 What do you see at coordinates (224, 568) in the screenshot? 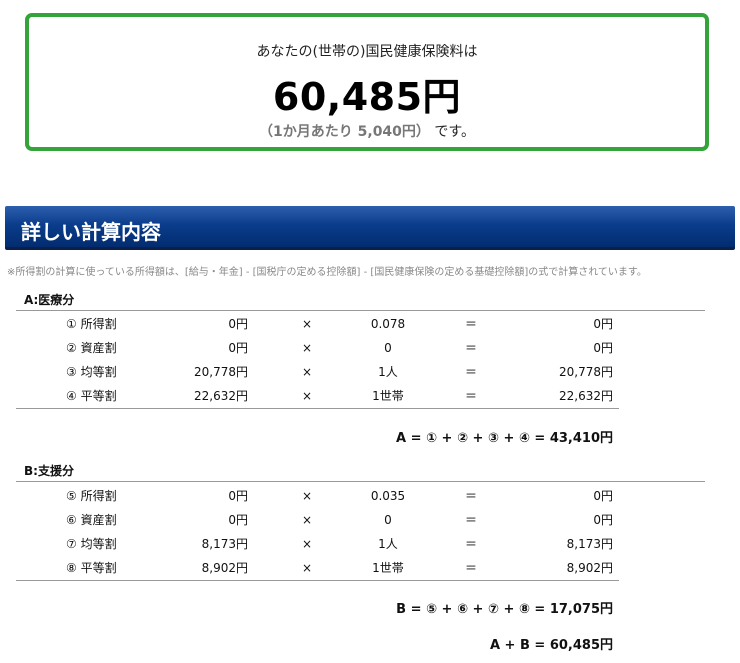
I see `row-base: 8,902円` at bounding box center [224, 568].